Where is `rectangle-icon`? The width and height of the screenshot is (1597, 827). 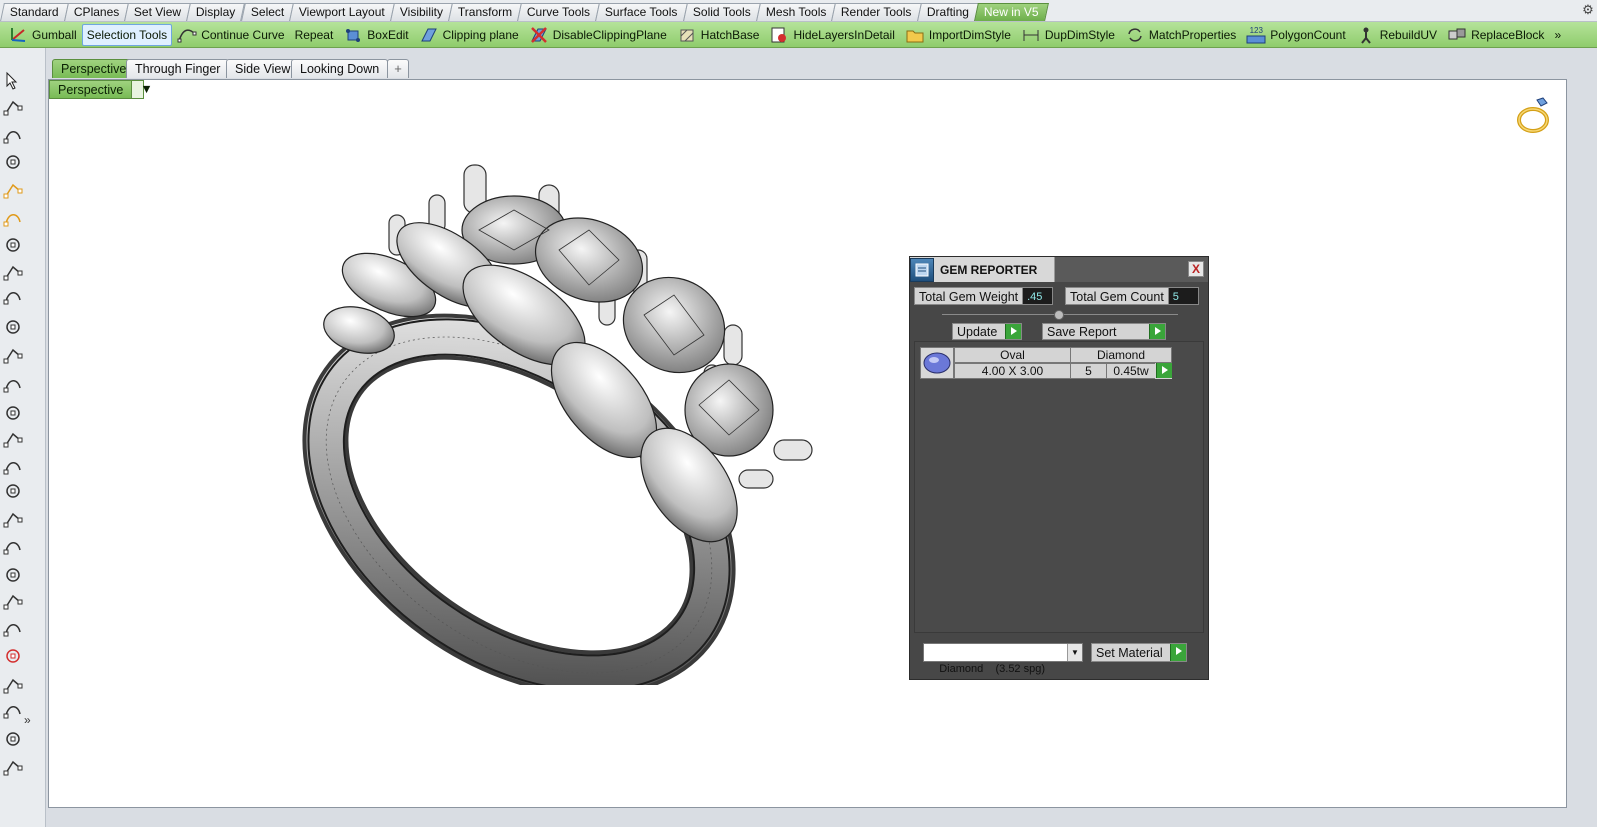 rectangle-icon is located at coordinates (13, 272).